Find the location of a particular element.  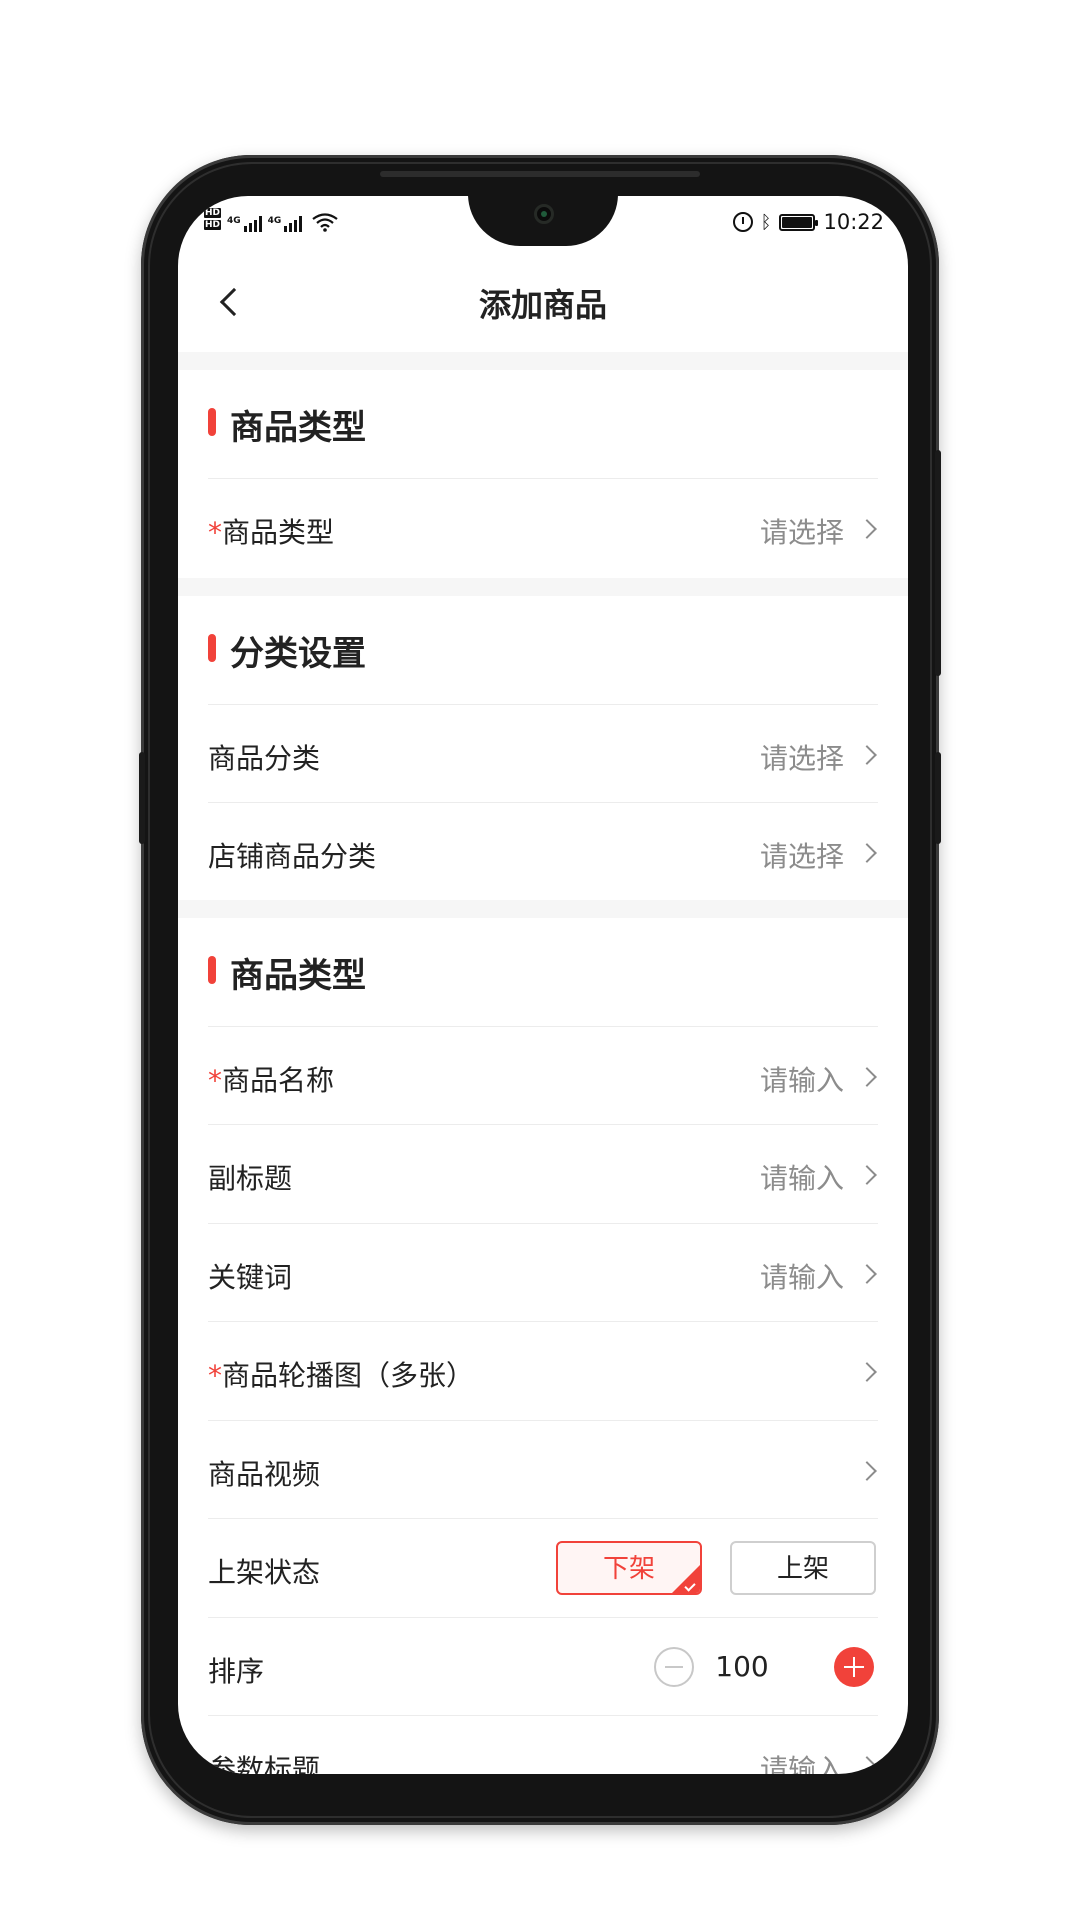

clock: 10:22 is located at coordinates (853, 222).